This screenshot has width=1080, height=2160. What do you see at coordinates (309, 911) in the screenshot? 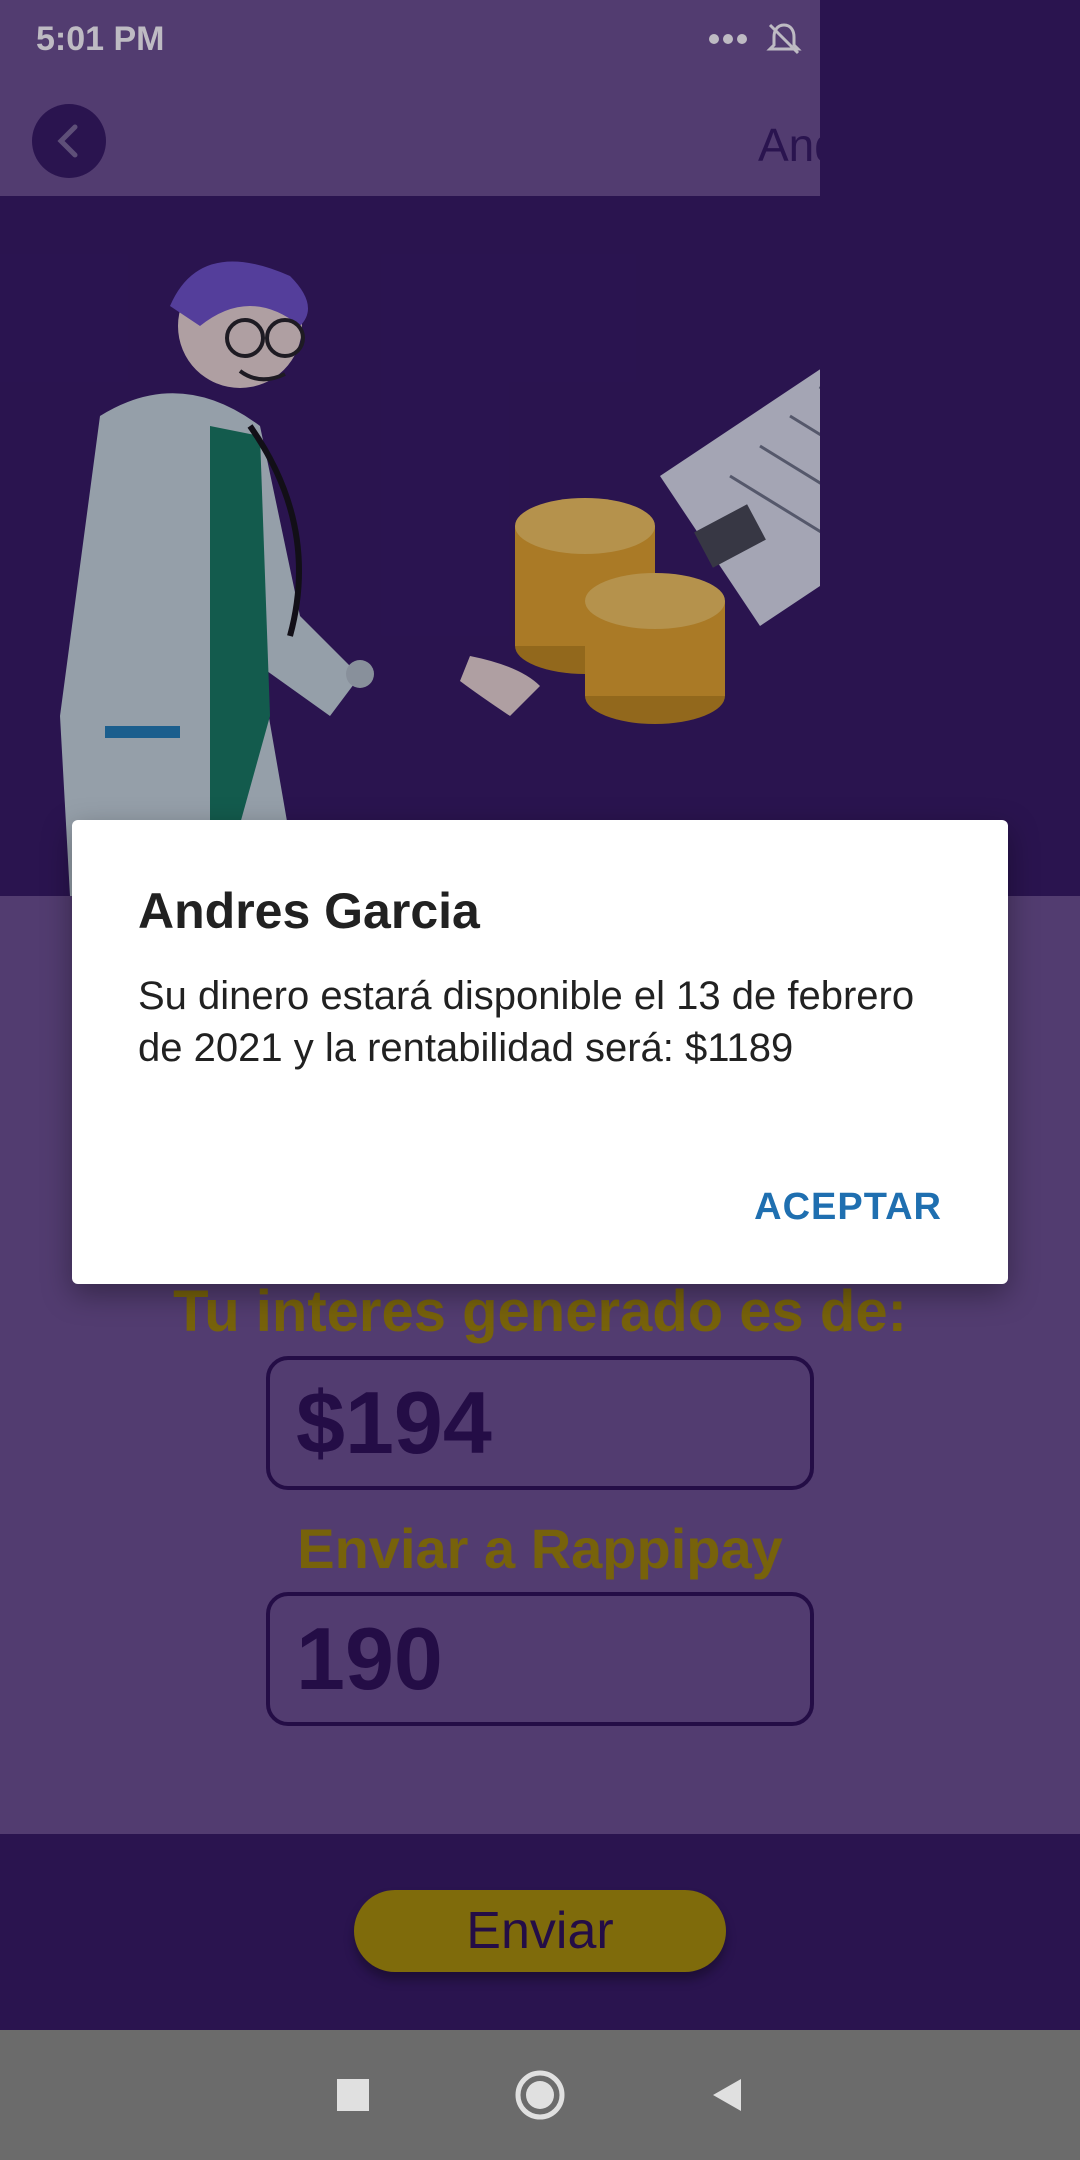
I see `dialog-title: Andres Garcia` at bounding box center [309, 911].